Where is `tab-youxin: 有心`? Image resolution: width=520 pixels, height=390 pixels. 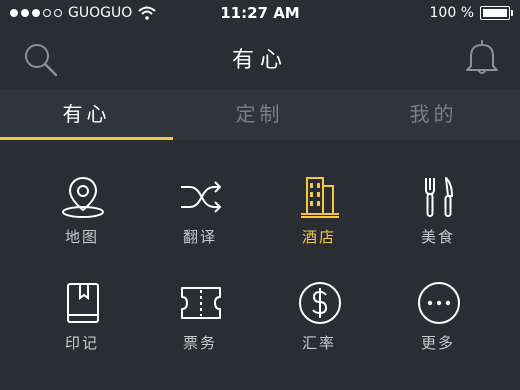
tab-youxin: 有心 is located at coordinates (86, 115).